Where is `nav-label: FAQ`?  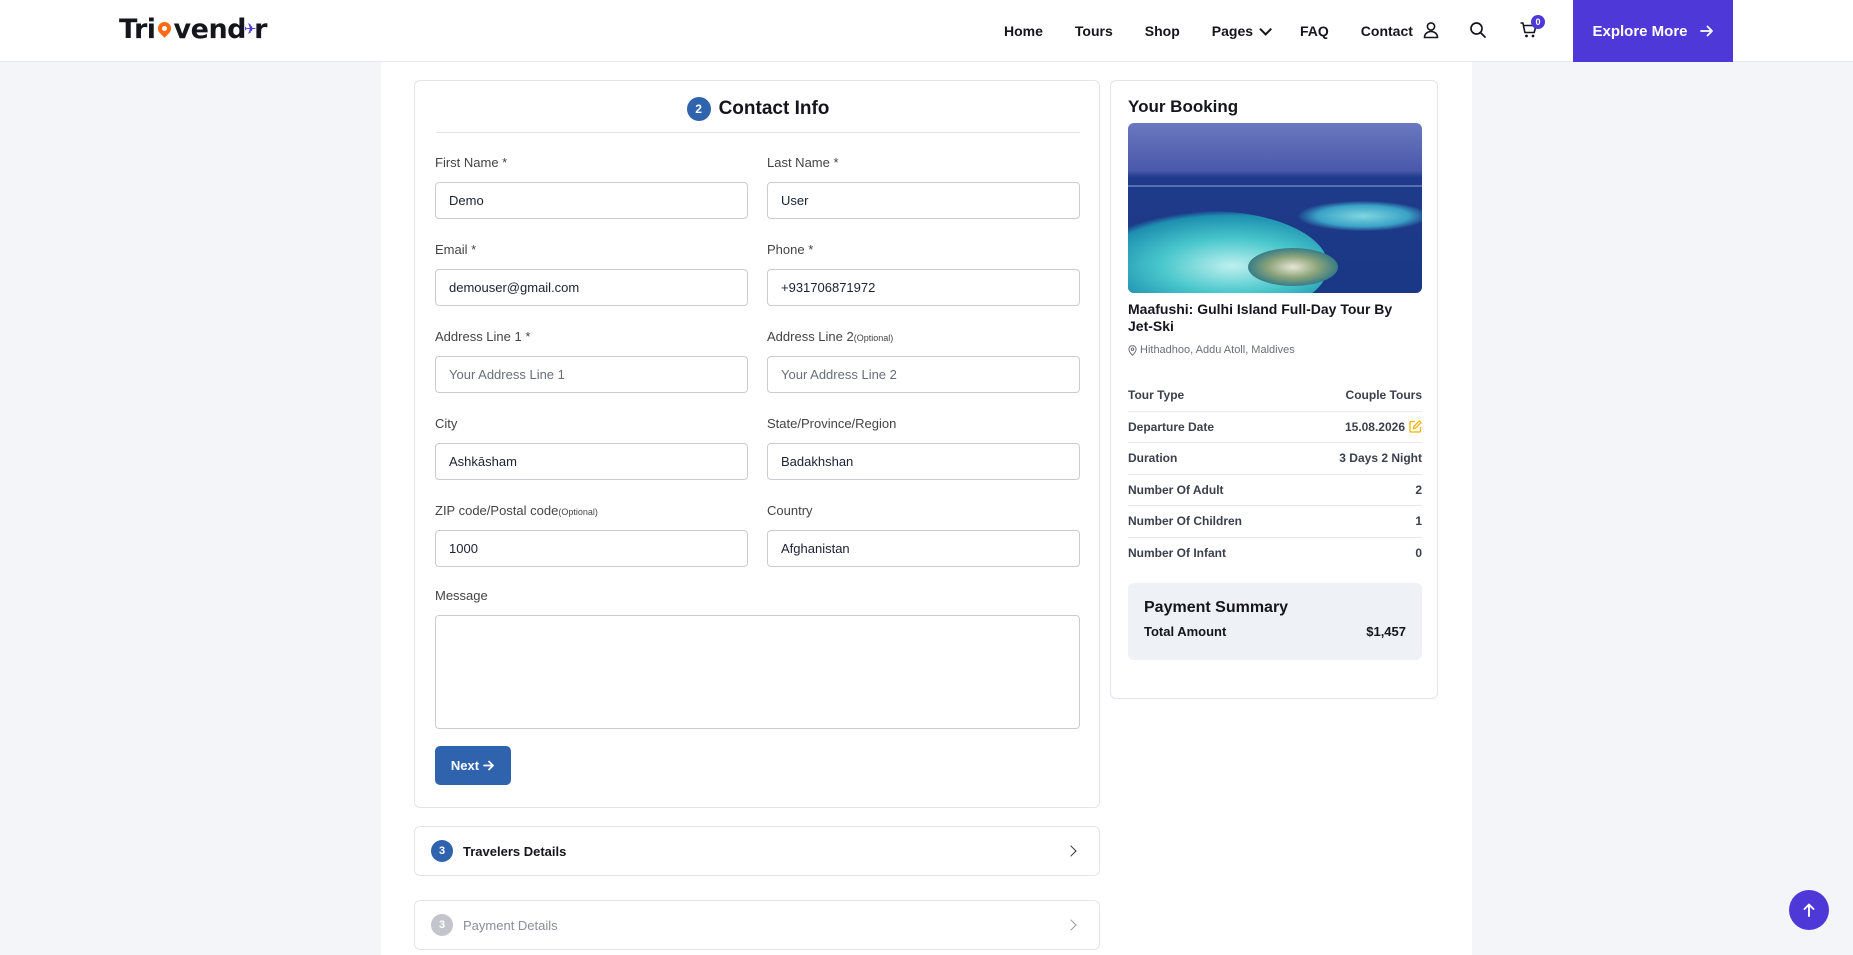
nav-label: FAQ is located at coordinates (1314, 31).